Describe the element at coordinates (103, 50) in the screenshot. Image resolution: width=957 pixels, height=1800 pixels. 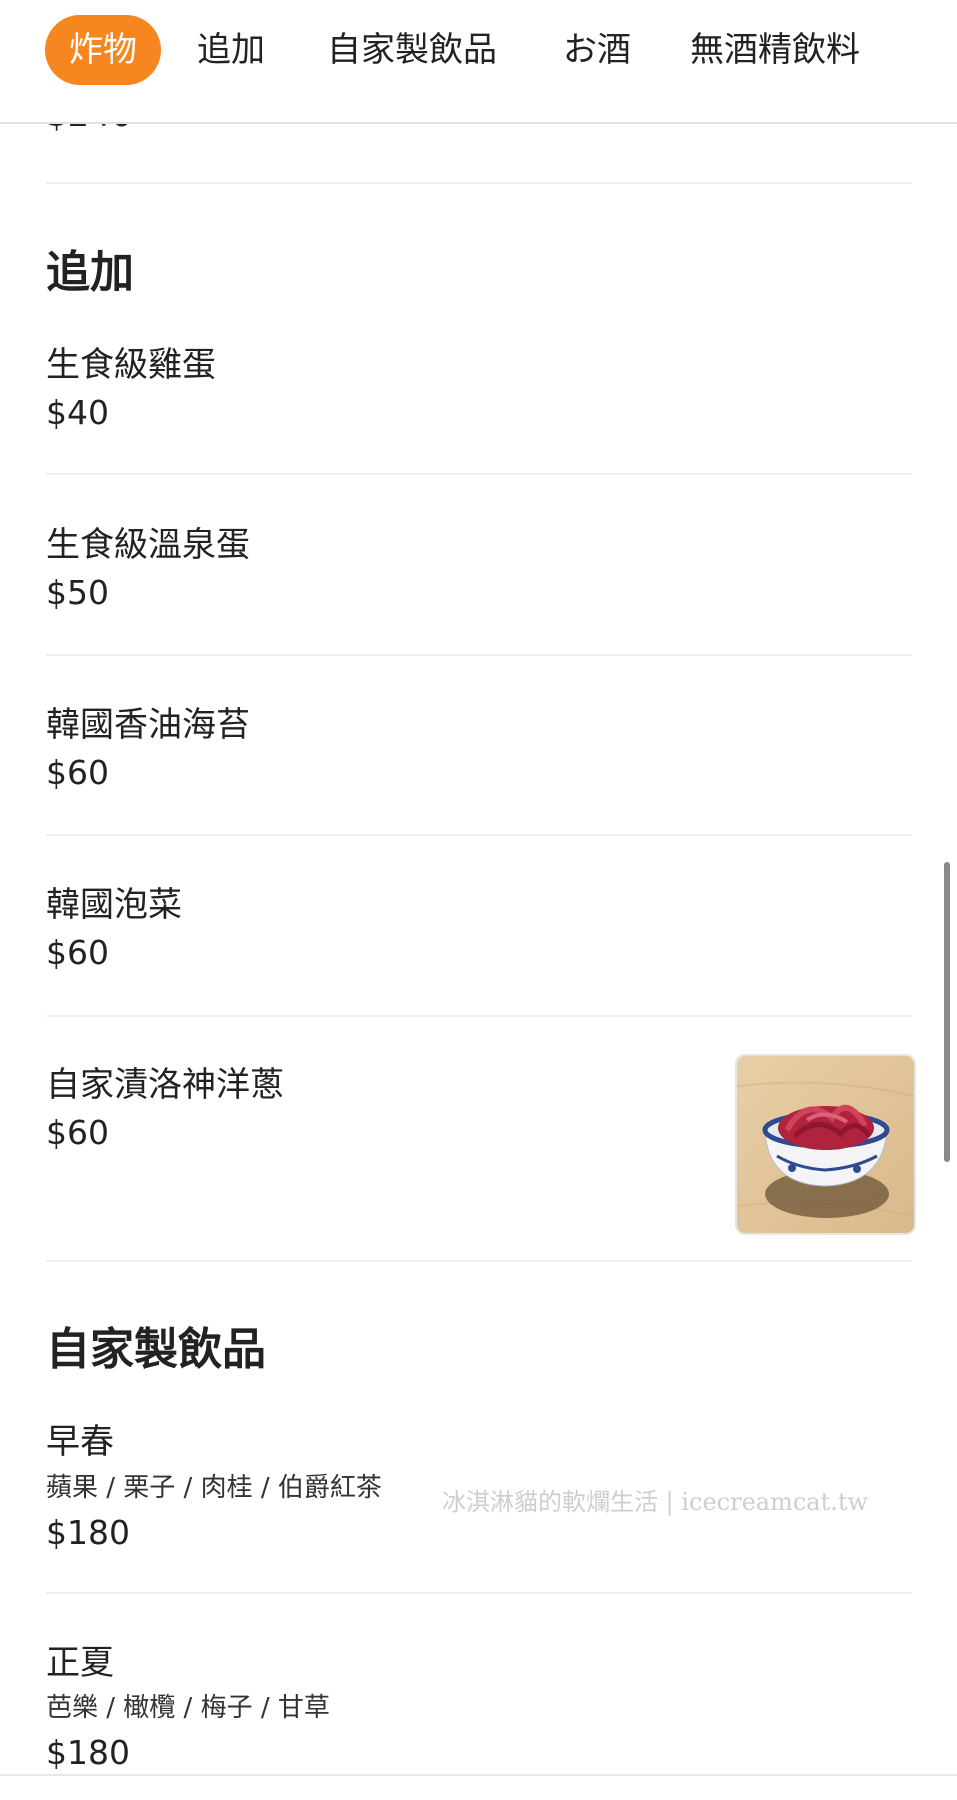
I see `tab-fried: 炸物` at that location.